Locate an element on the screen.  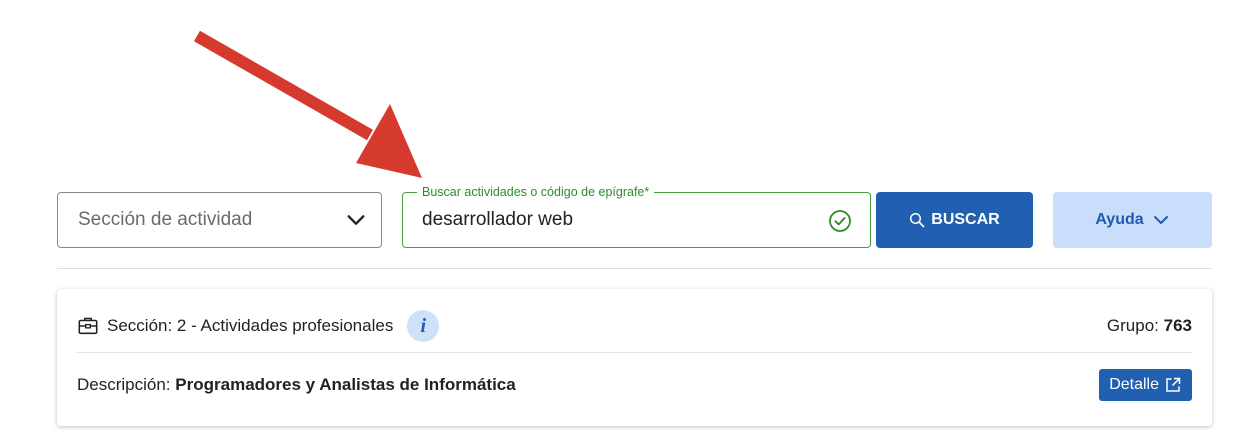
section-info: Sección: 2 - Actividades profesionales i is located at coordinates (258, 326).